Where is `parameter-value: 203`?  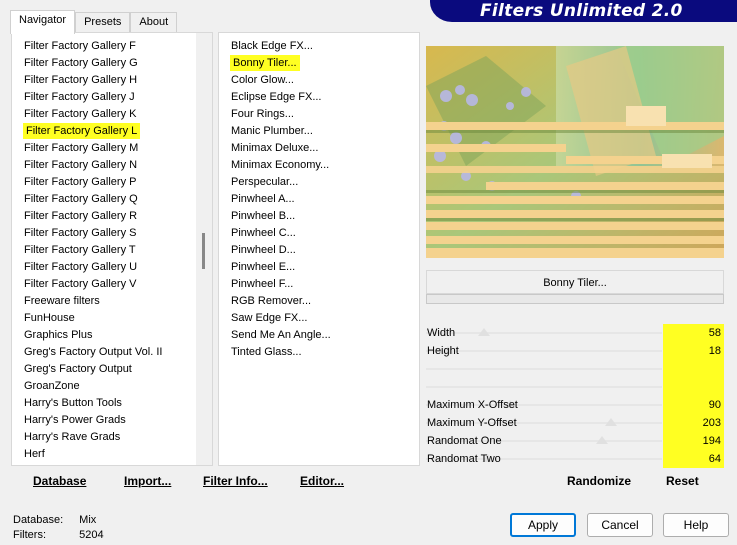
parameter-value: 203 is located at coordinates (693, 423).